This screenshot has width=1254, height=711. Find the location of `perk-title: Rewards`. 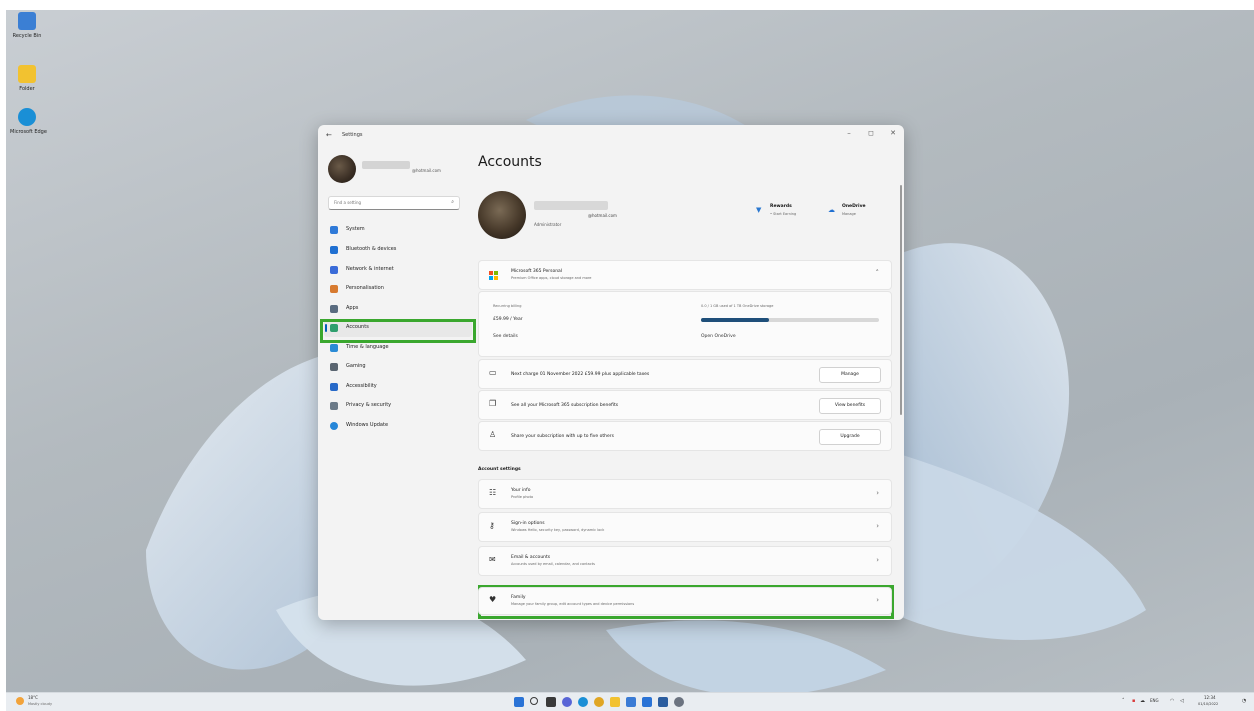

perk-title: Rewards is located at coordinates (781, 206).